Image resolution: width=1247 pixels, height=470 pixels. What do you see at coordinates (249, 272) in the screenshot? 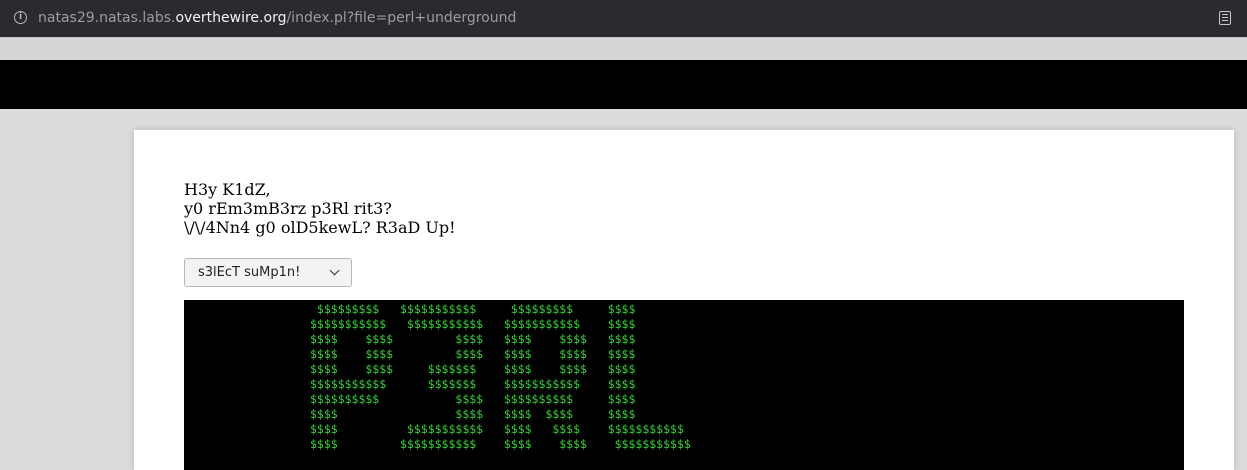
I see `select-label: s3lEcT suMp1n!` at bounding box center [249, 272].